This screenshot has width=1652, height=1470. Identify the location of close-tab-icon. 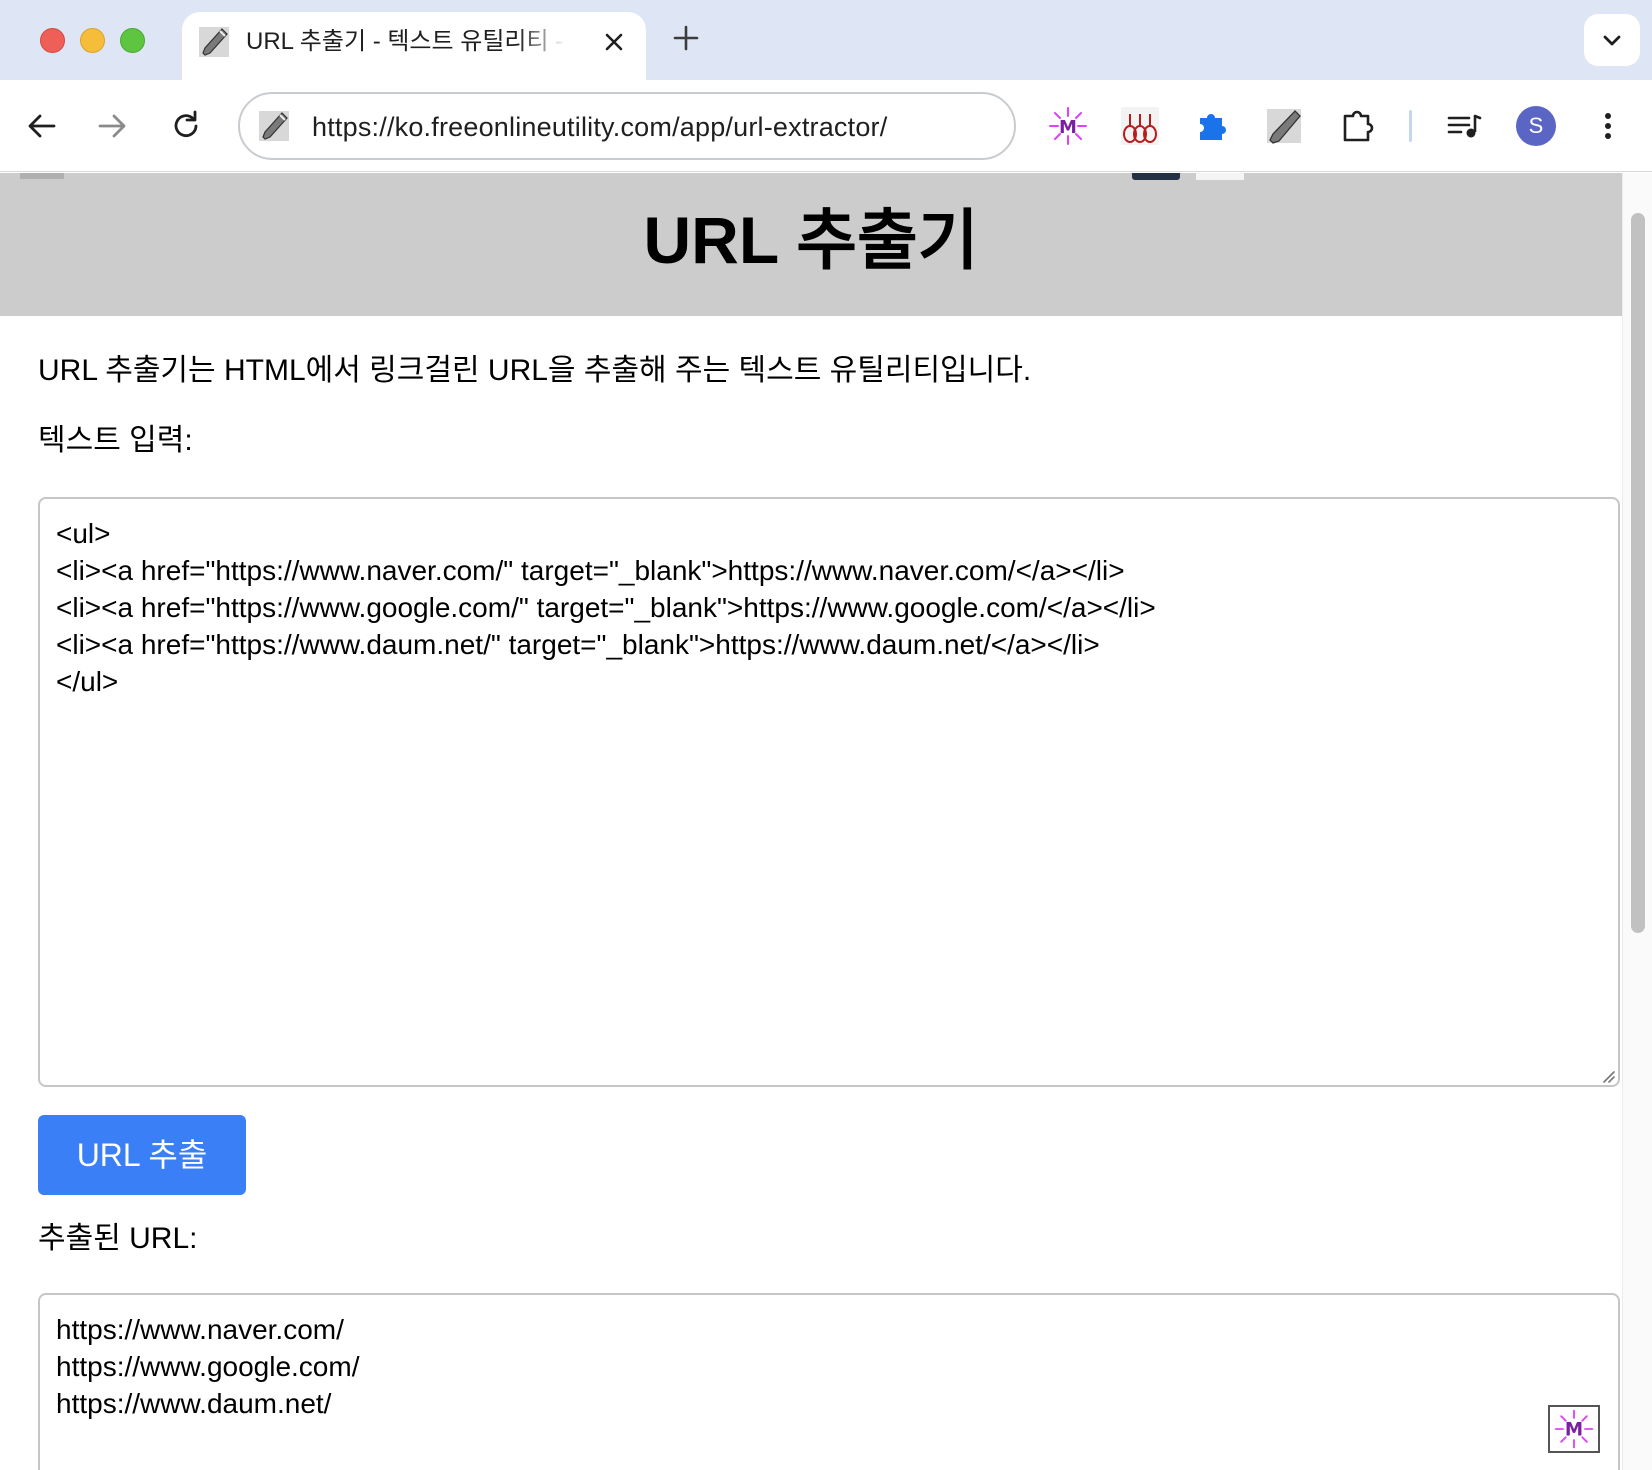
(614, 42).